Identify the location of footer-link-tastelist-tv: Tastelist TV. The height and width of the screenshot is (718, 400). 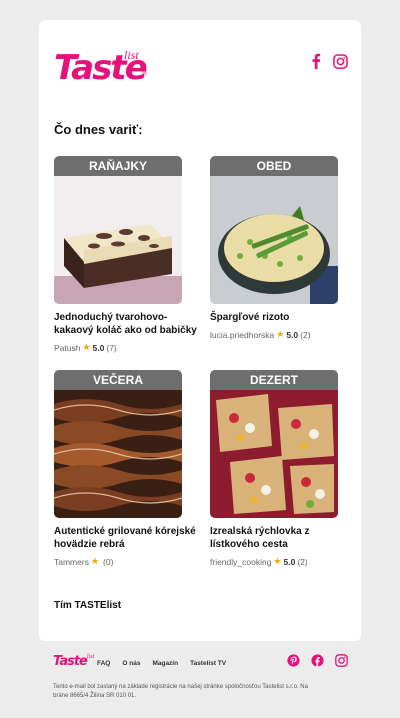
(208, 663).